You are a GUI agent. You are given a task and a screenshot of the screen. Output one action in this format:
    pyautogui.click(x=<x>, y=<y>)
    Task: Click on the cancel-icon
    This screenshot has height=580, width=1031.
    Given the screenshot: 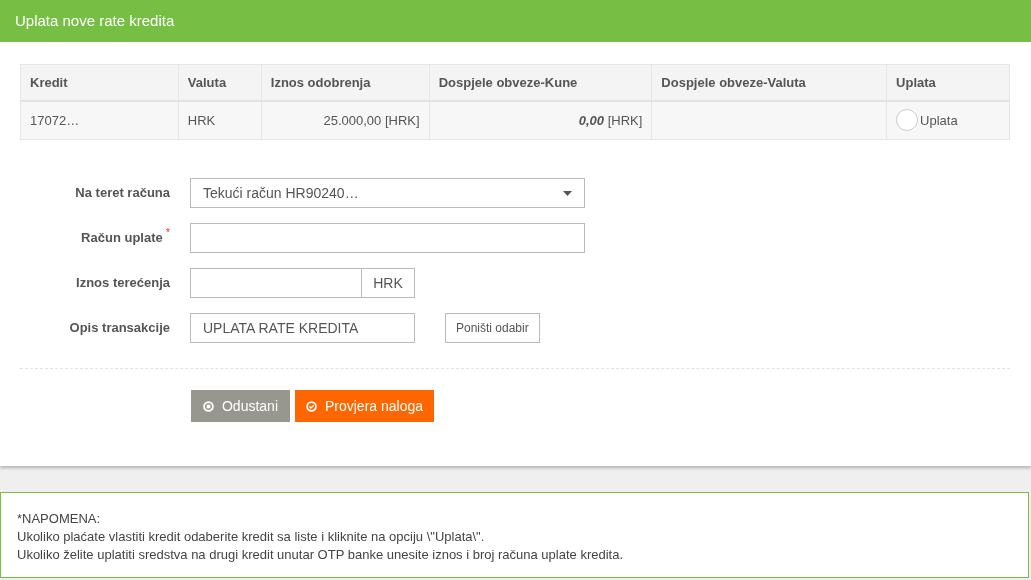 What is the action you would take?
    pyautogui.click(x=208, y=406)
    